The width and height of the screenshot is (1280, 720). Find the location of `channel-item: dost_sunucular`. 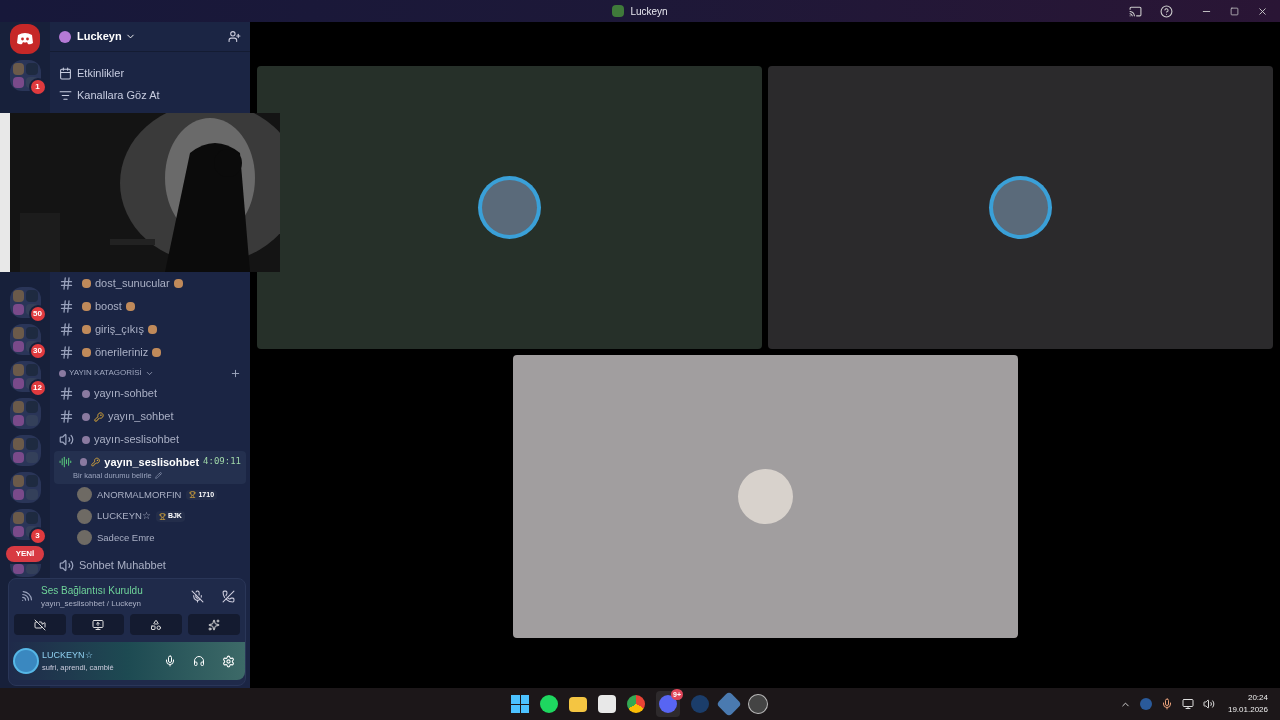

channel-item: dost_sunucular is located at coordinates (150, 283).